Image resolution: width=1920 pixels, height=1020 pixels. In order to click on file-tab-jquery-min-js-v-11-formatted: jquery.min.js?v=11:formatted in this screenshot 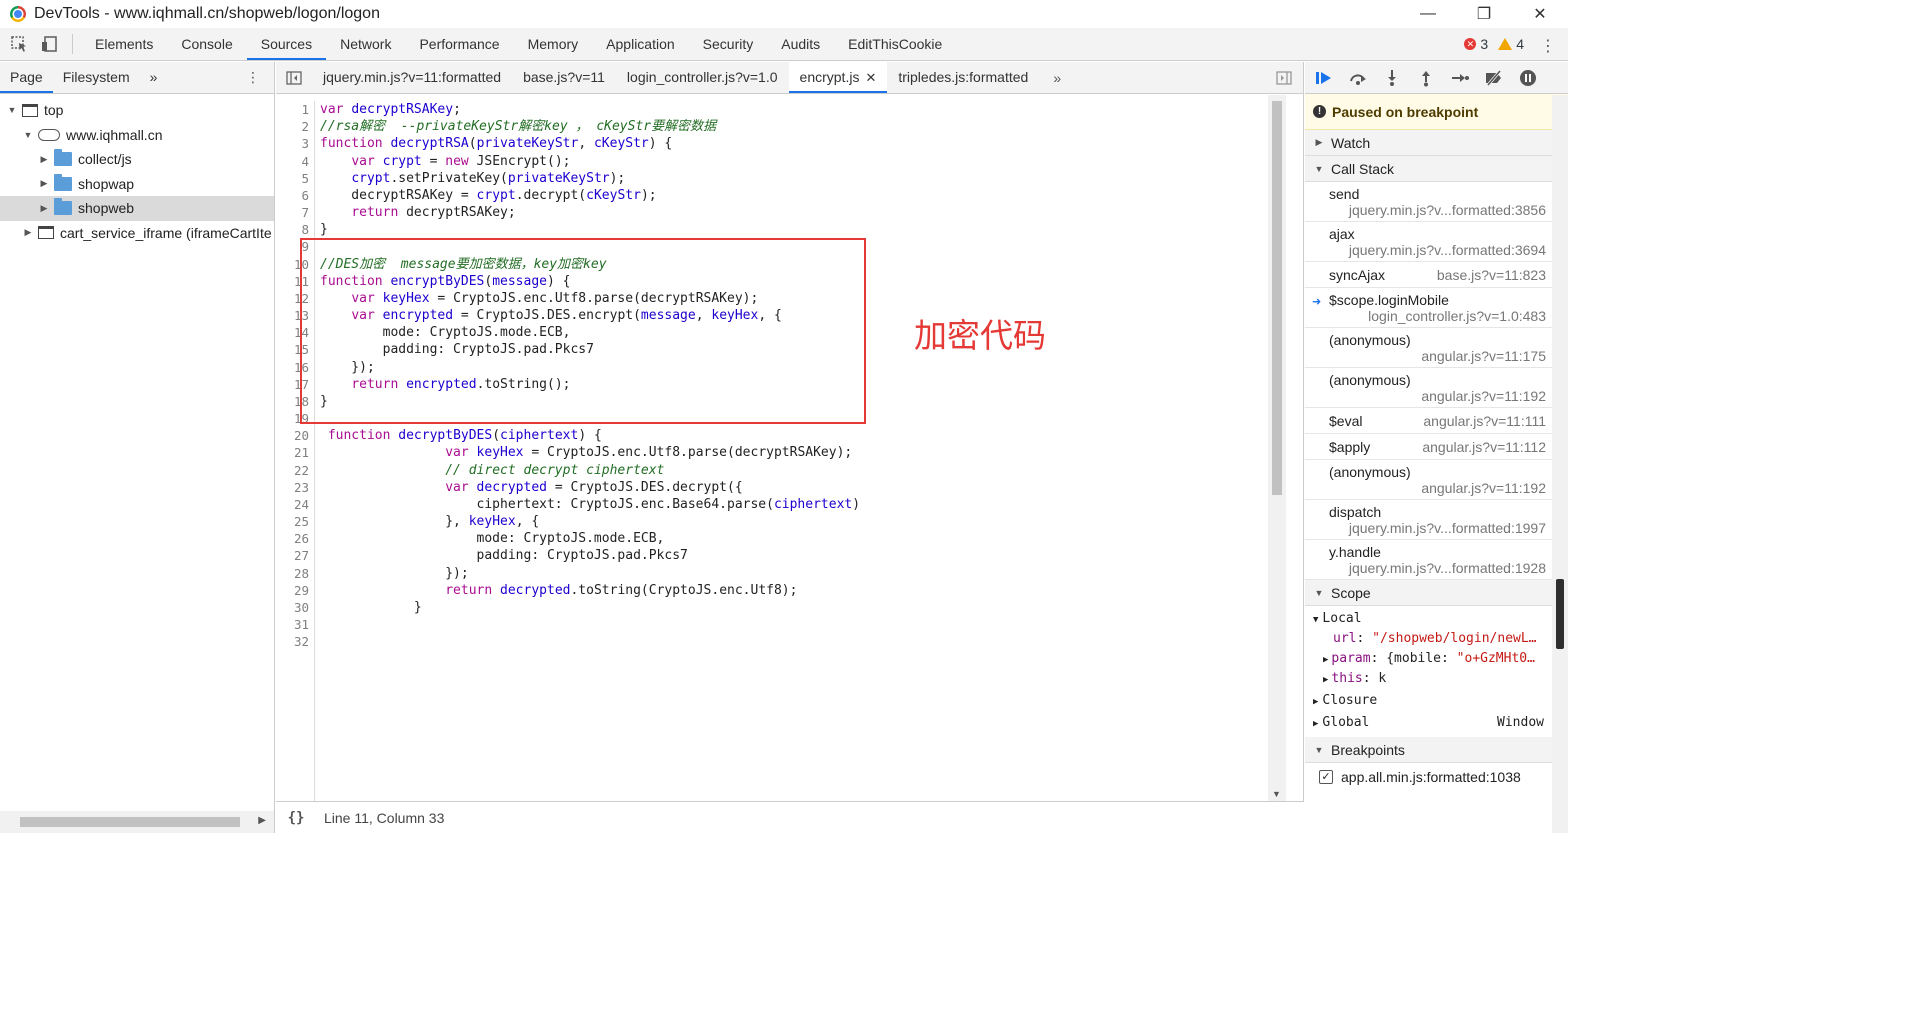, I will do `click(412, 77)`.